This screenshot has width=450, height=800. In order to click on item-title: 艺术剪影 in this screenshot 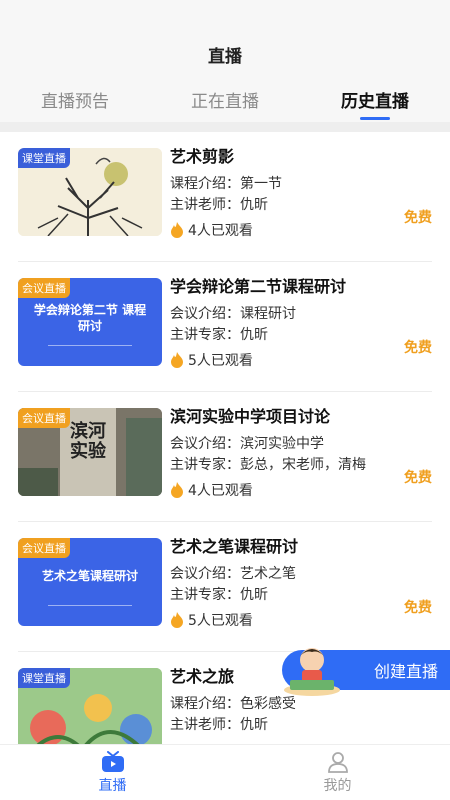, I will do `click(202, 156)`.